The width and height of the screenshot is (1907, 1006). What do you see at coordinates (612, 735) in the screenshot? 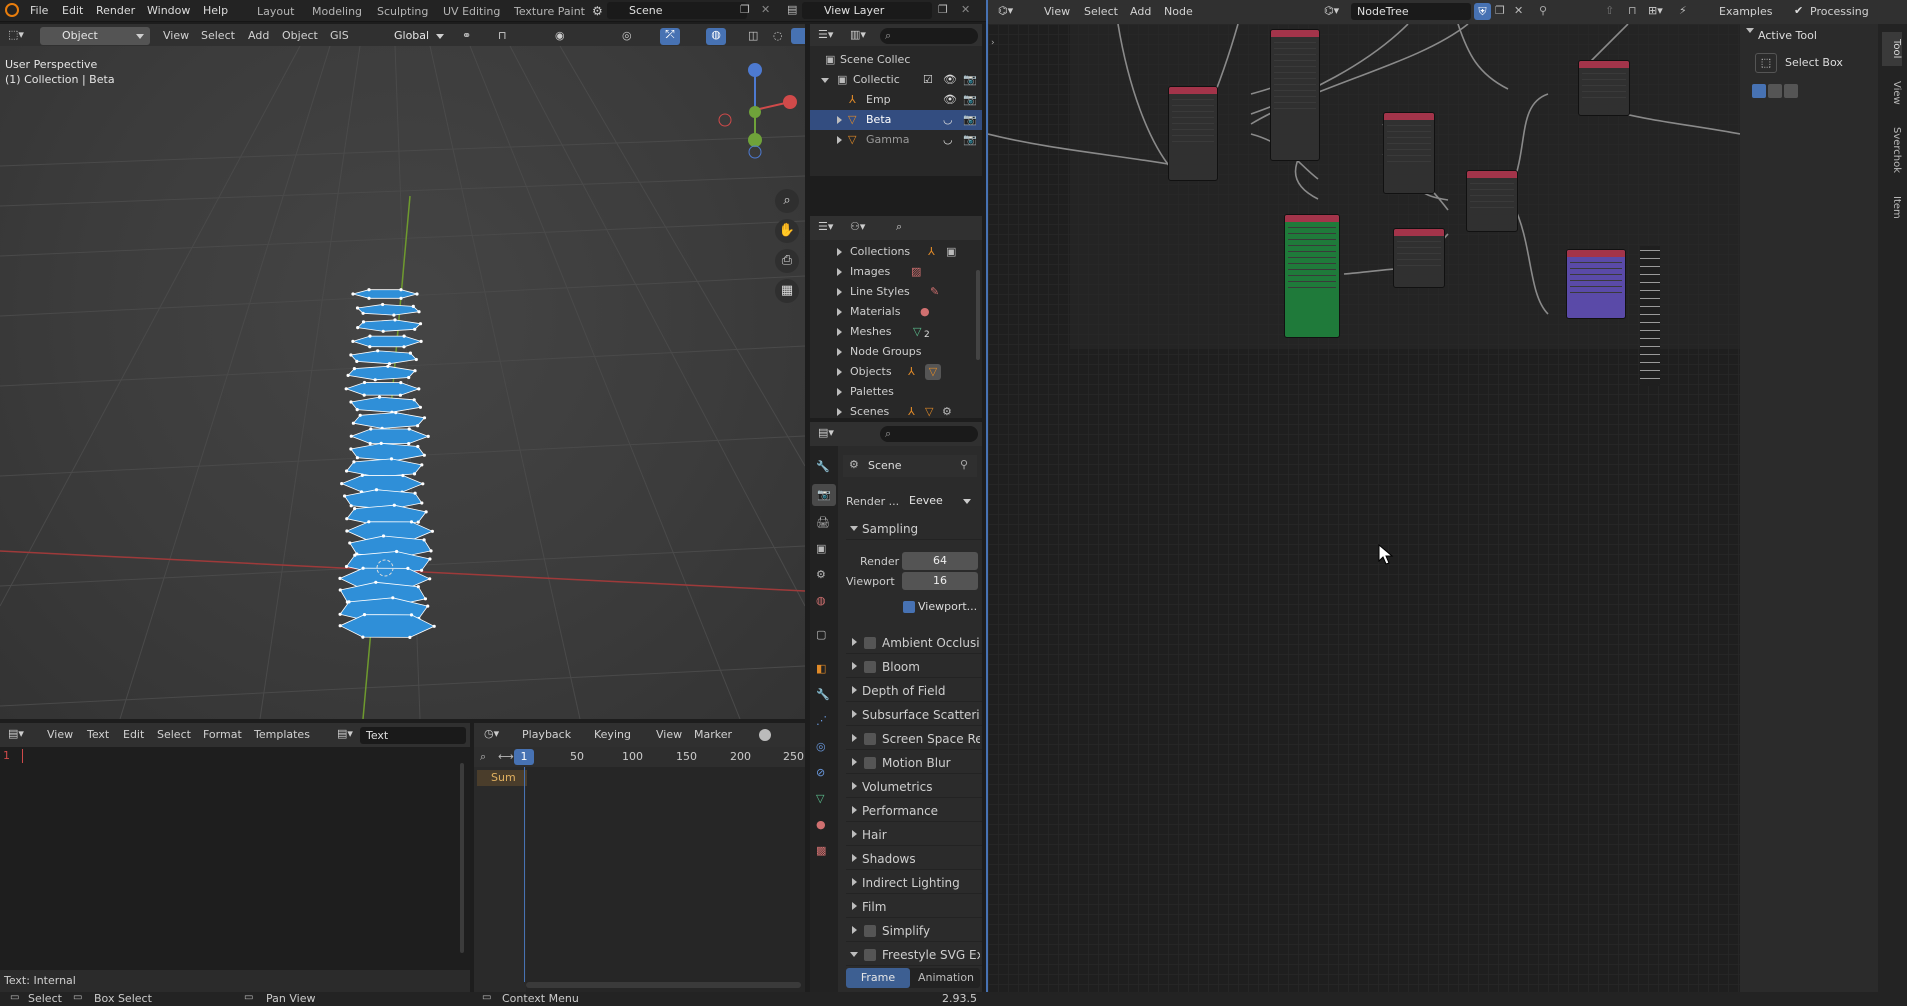
I see `timeline-menu-keying: Keying` at bounding box center [612, 735].